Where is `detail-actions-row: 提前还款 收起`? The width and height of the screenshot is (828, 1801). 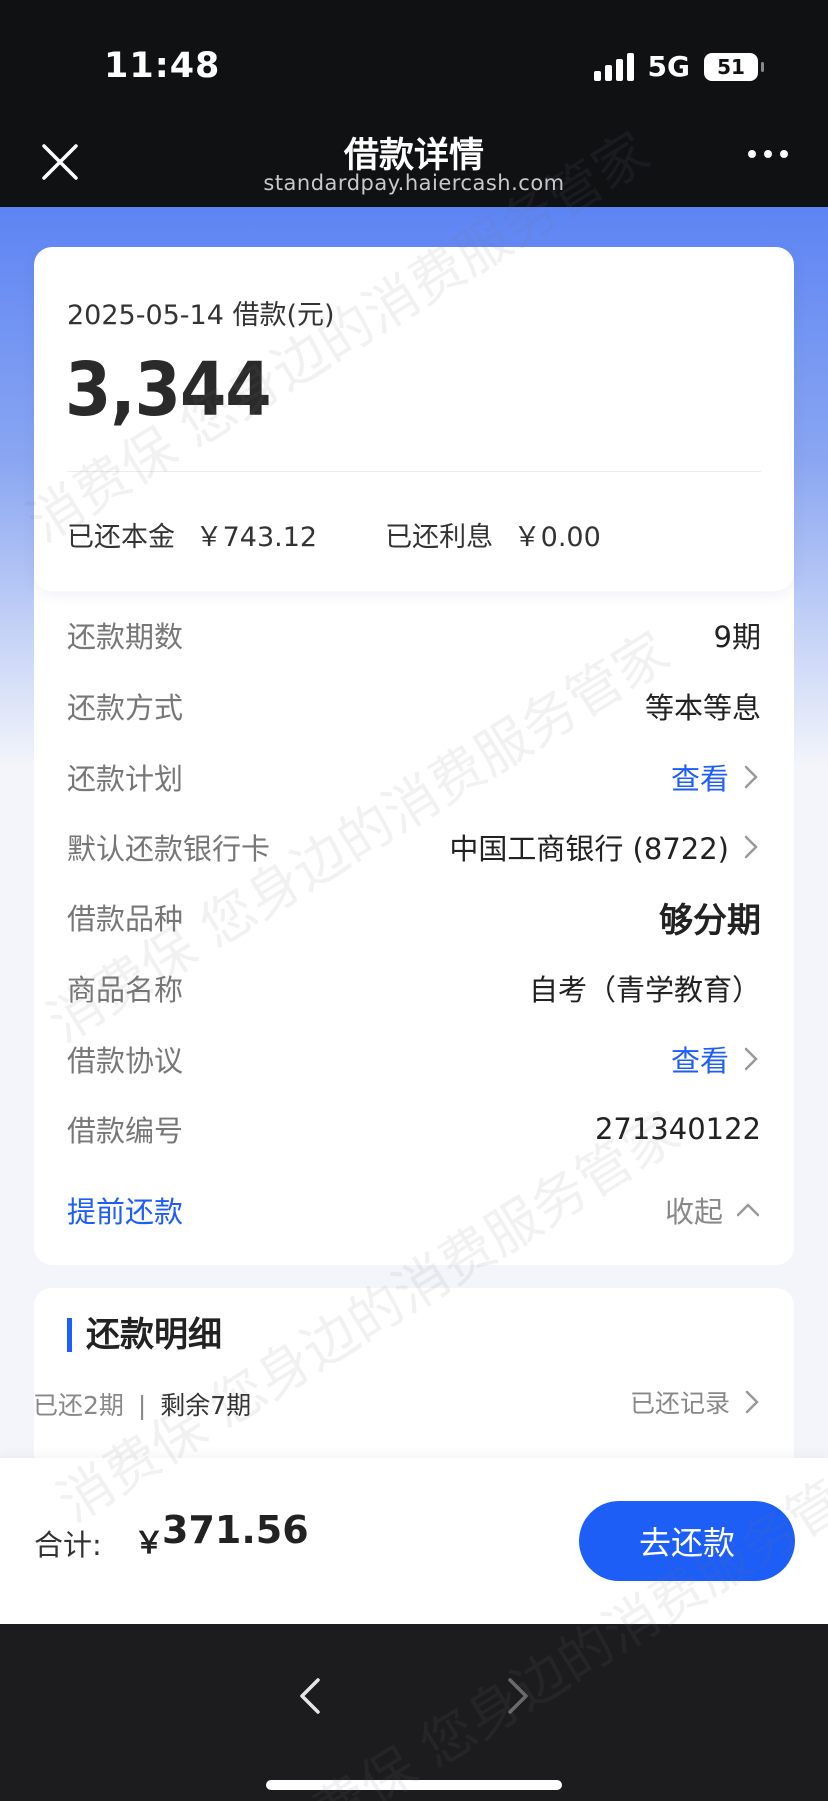
detail-actions-row: 提前还款 收起 is located at coordinates (414, 1210).